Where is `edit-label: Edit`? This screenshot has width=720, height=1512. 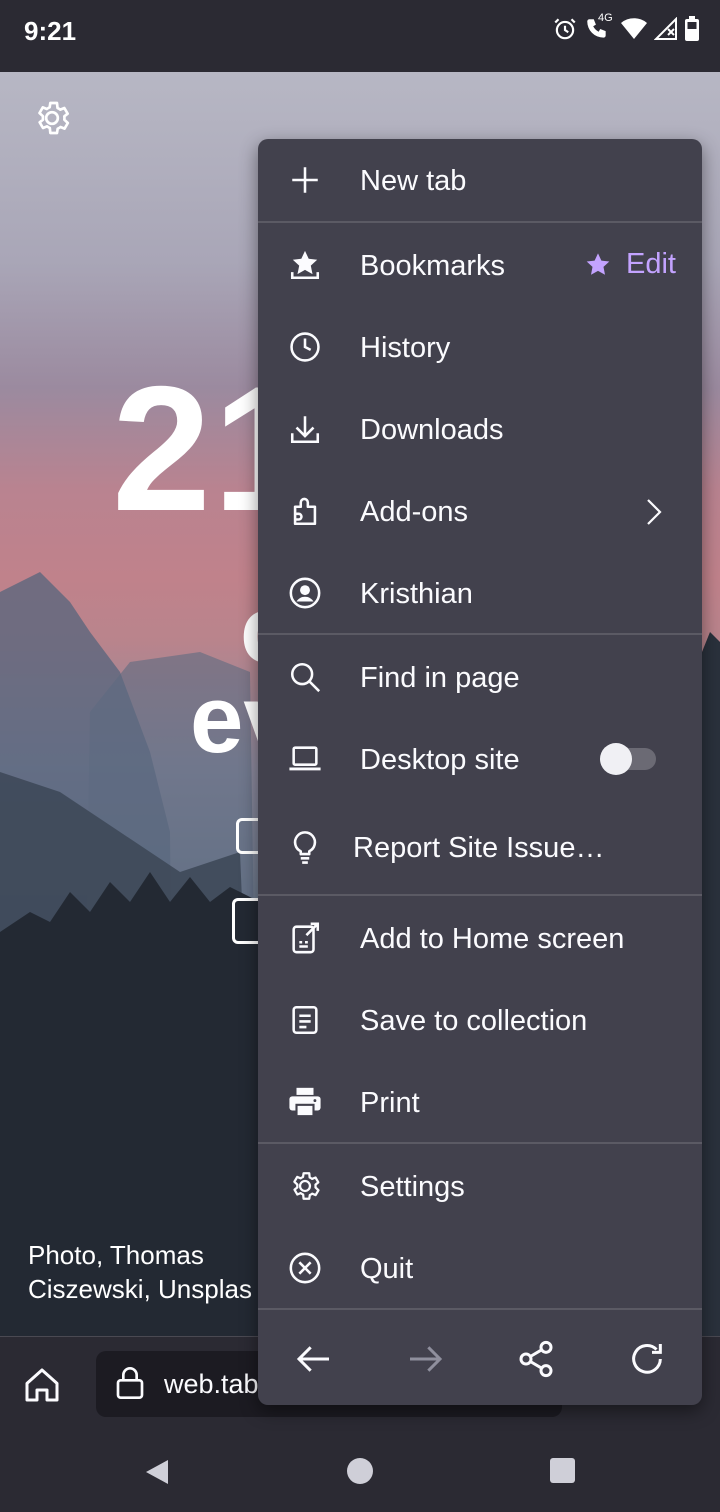 edit-label: Edit is located at coordinates (651, 264).